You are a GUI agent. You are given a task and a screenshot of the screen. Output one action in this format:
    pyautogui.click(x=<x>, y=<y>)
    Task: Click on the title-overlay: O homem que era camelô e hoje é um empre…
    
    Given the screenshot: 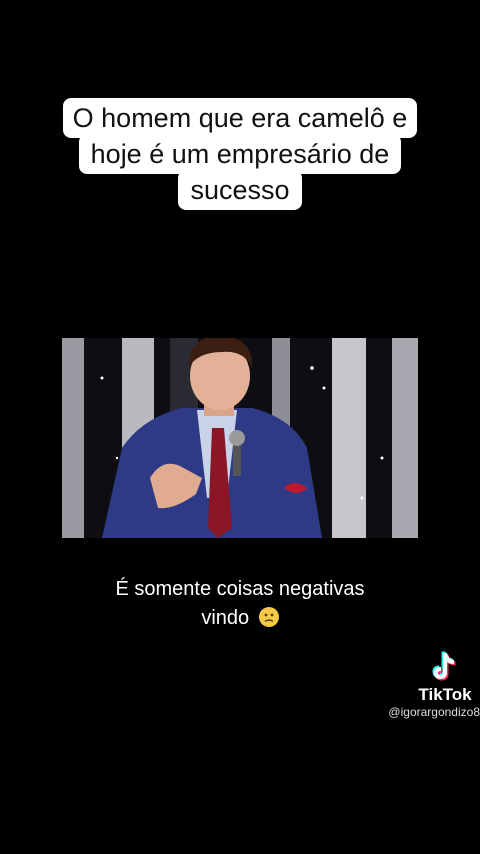 What is the action you would take?
    pyautogui.click(x=240, y=154)
    